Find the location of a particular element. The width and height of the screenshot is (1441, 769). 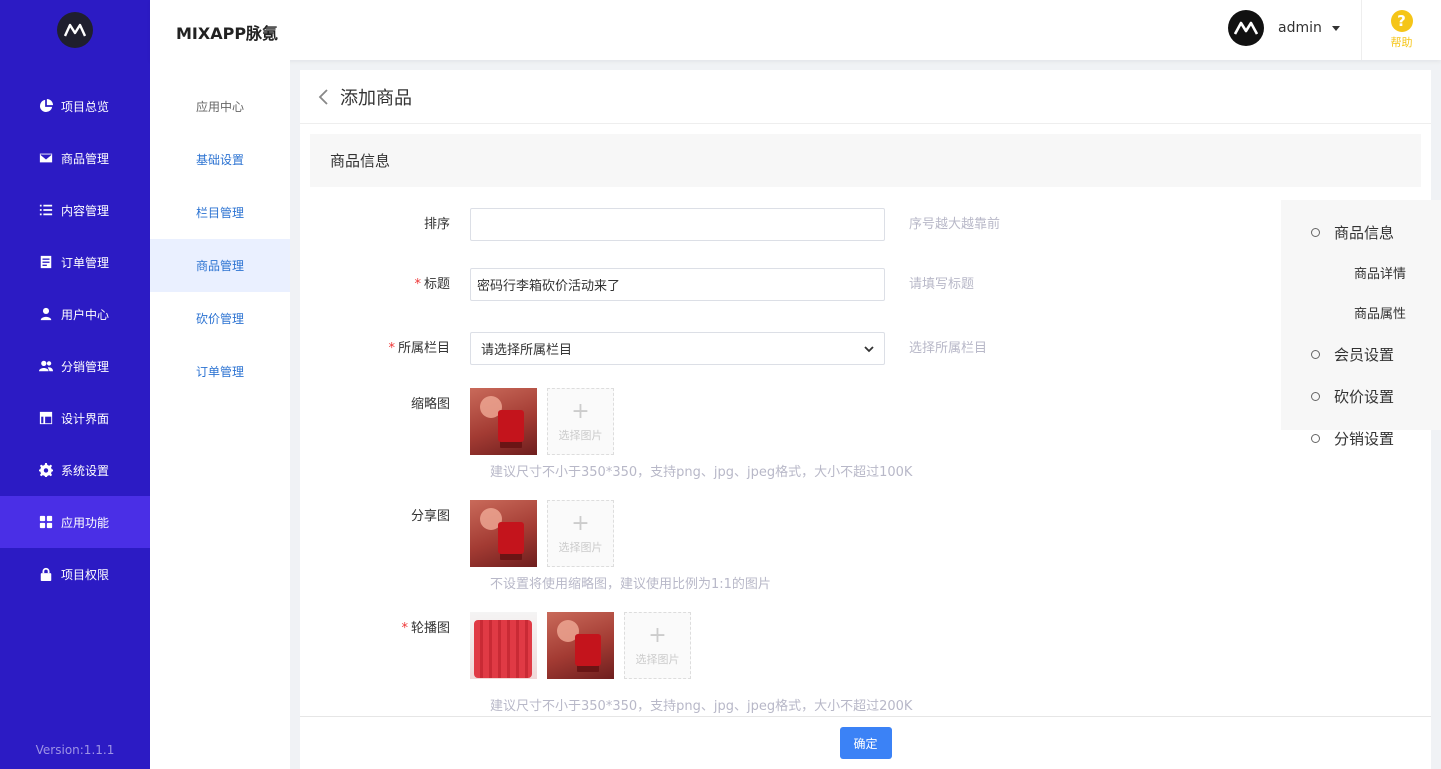

users-icon is located at coordinates (46, 366).